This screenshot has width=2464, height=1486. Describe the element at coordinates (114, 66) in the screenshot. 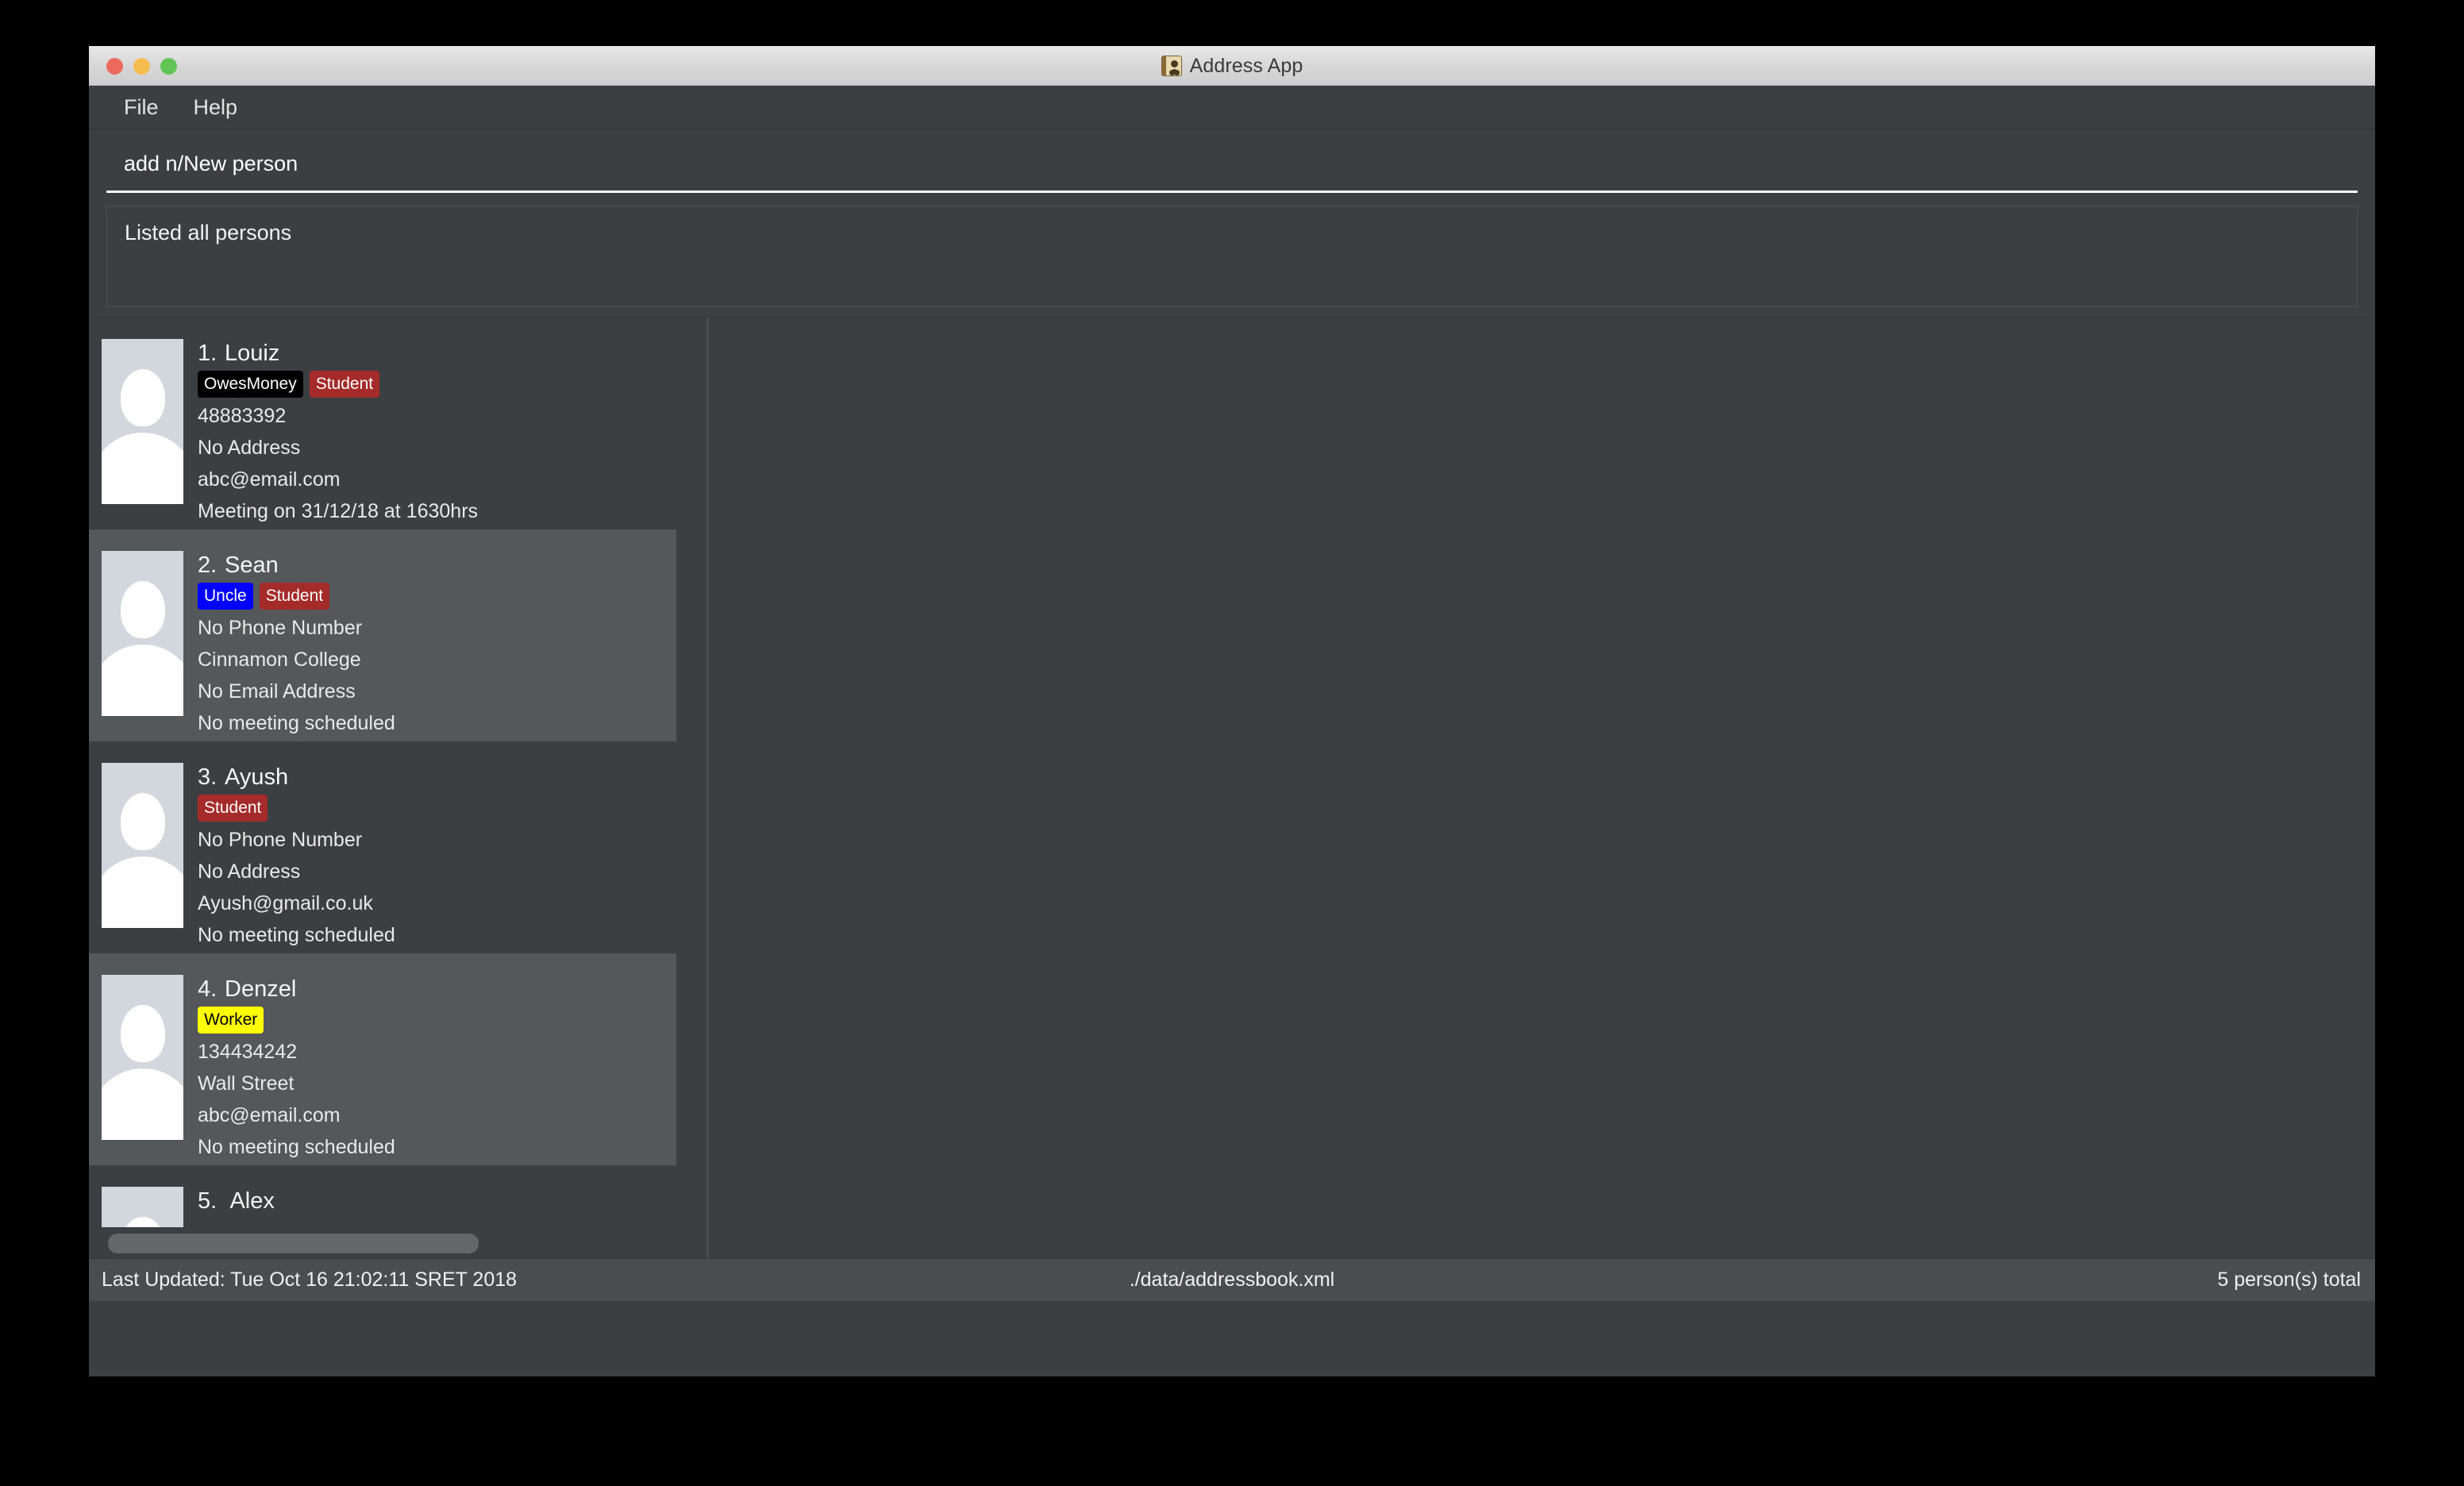

I see `close-window-button` at that location.